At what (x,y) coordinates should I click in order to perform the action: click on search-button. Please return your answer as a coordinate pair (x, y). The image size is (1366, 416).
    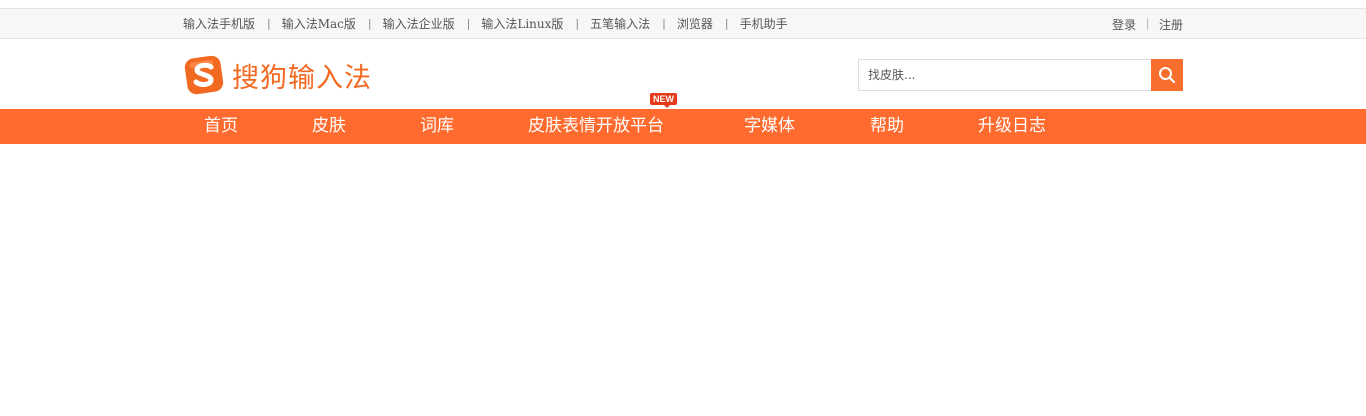
    Looking at the image, I should click on (1167, 75).